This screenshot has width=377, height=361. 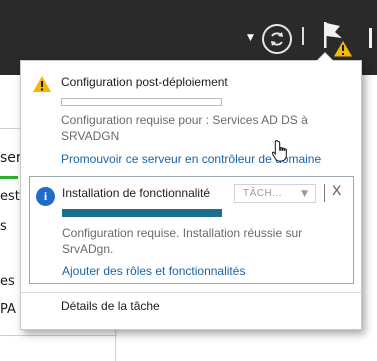 What do you see at coordinates (141, 102) in the screenshot?
I see `progress-bar` at bounding box center [141, 102].